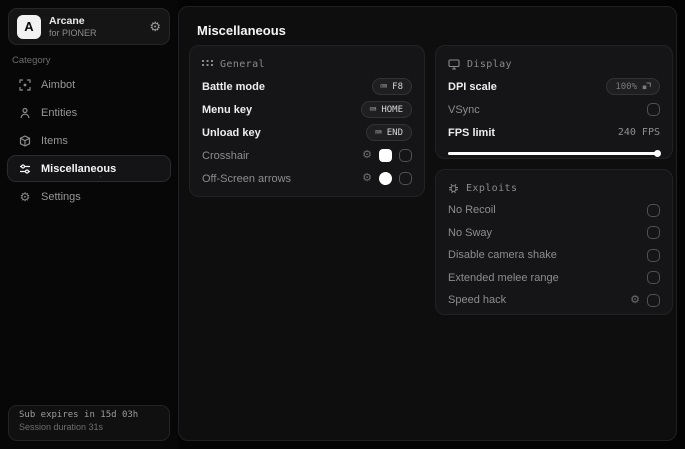  Describe the element at coordinates (397, 86) in the screenshot. I see `keybind-value: F8` at that location.